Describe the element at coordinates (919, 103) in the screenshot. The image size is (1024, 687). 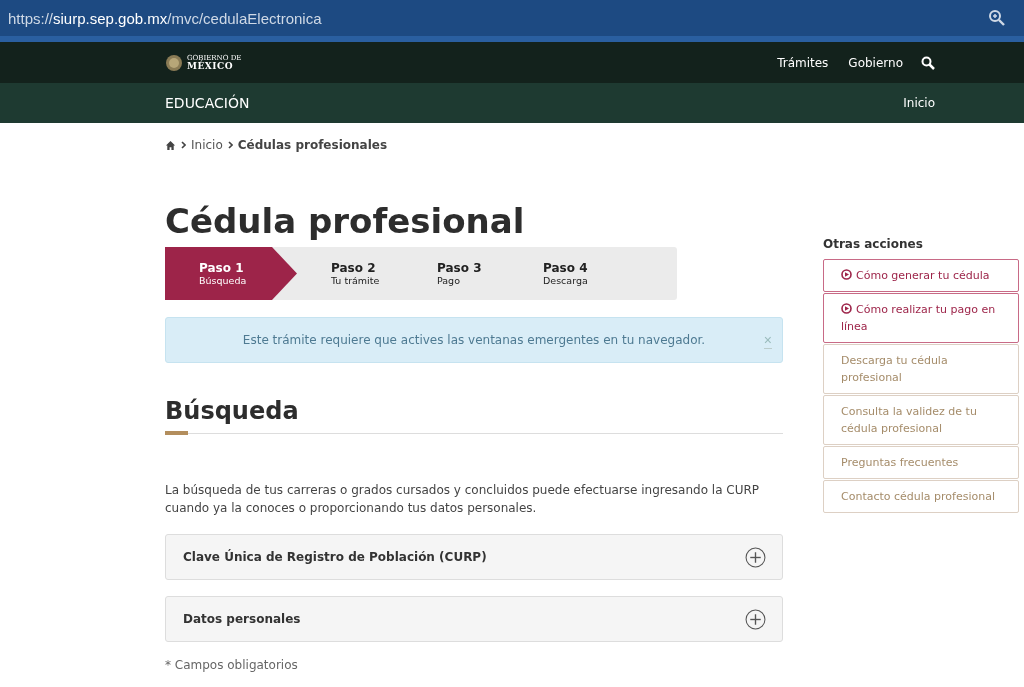
I see `nav-link: Inicio` at that location.